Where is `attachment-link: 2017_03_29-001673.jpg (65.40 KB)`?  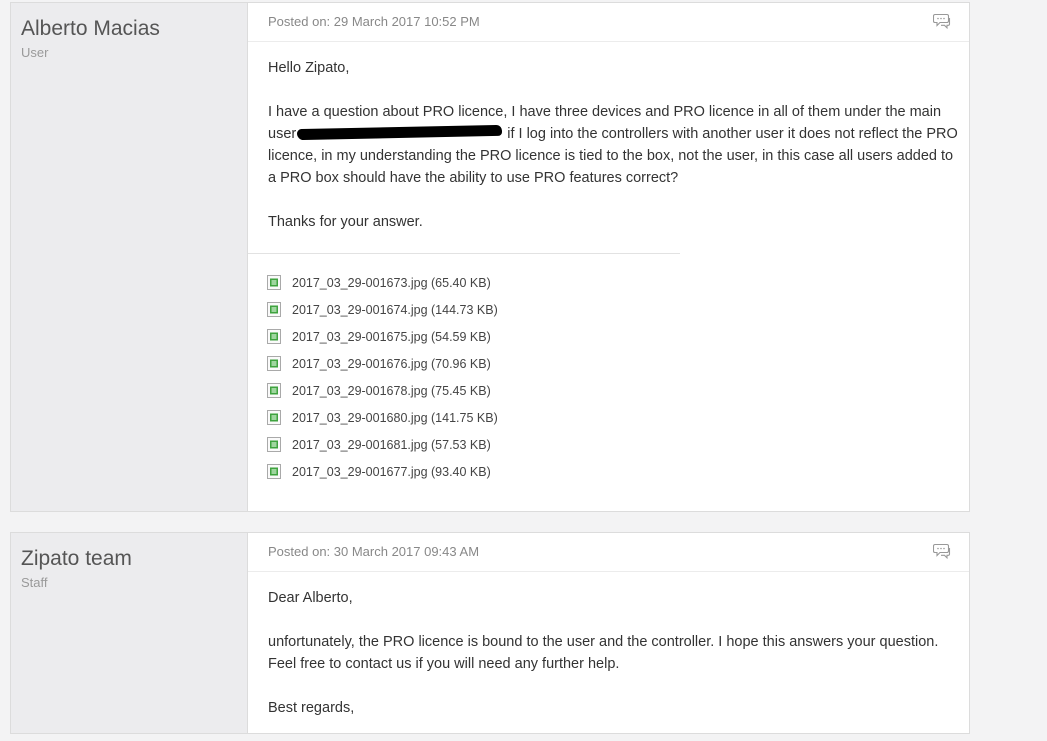
attachment-link: 2017_03_29-001673.jpg (65.40 KB) is located at coordinates (391, 283).